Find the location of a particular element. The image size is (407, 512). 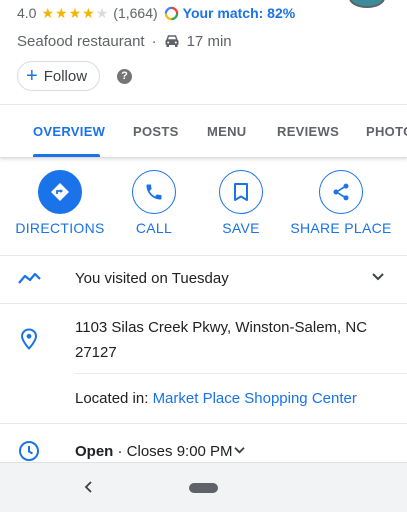

bookmark-icon is located at coordinates (241, 192).